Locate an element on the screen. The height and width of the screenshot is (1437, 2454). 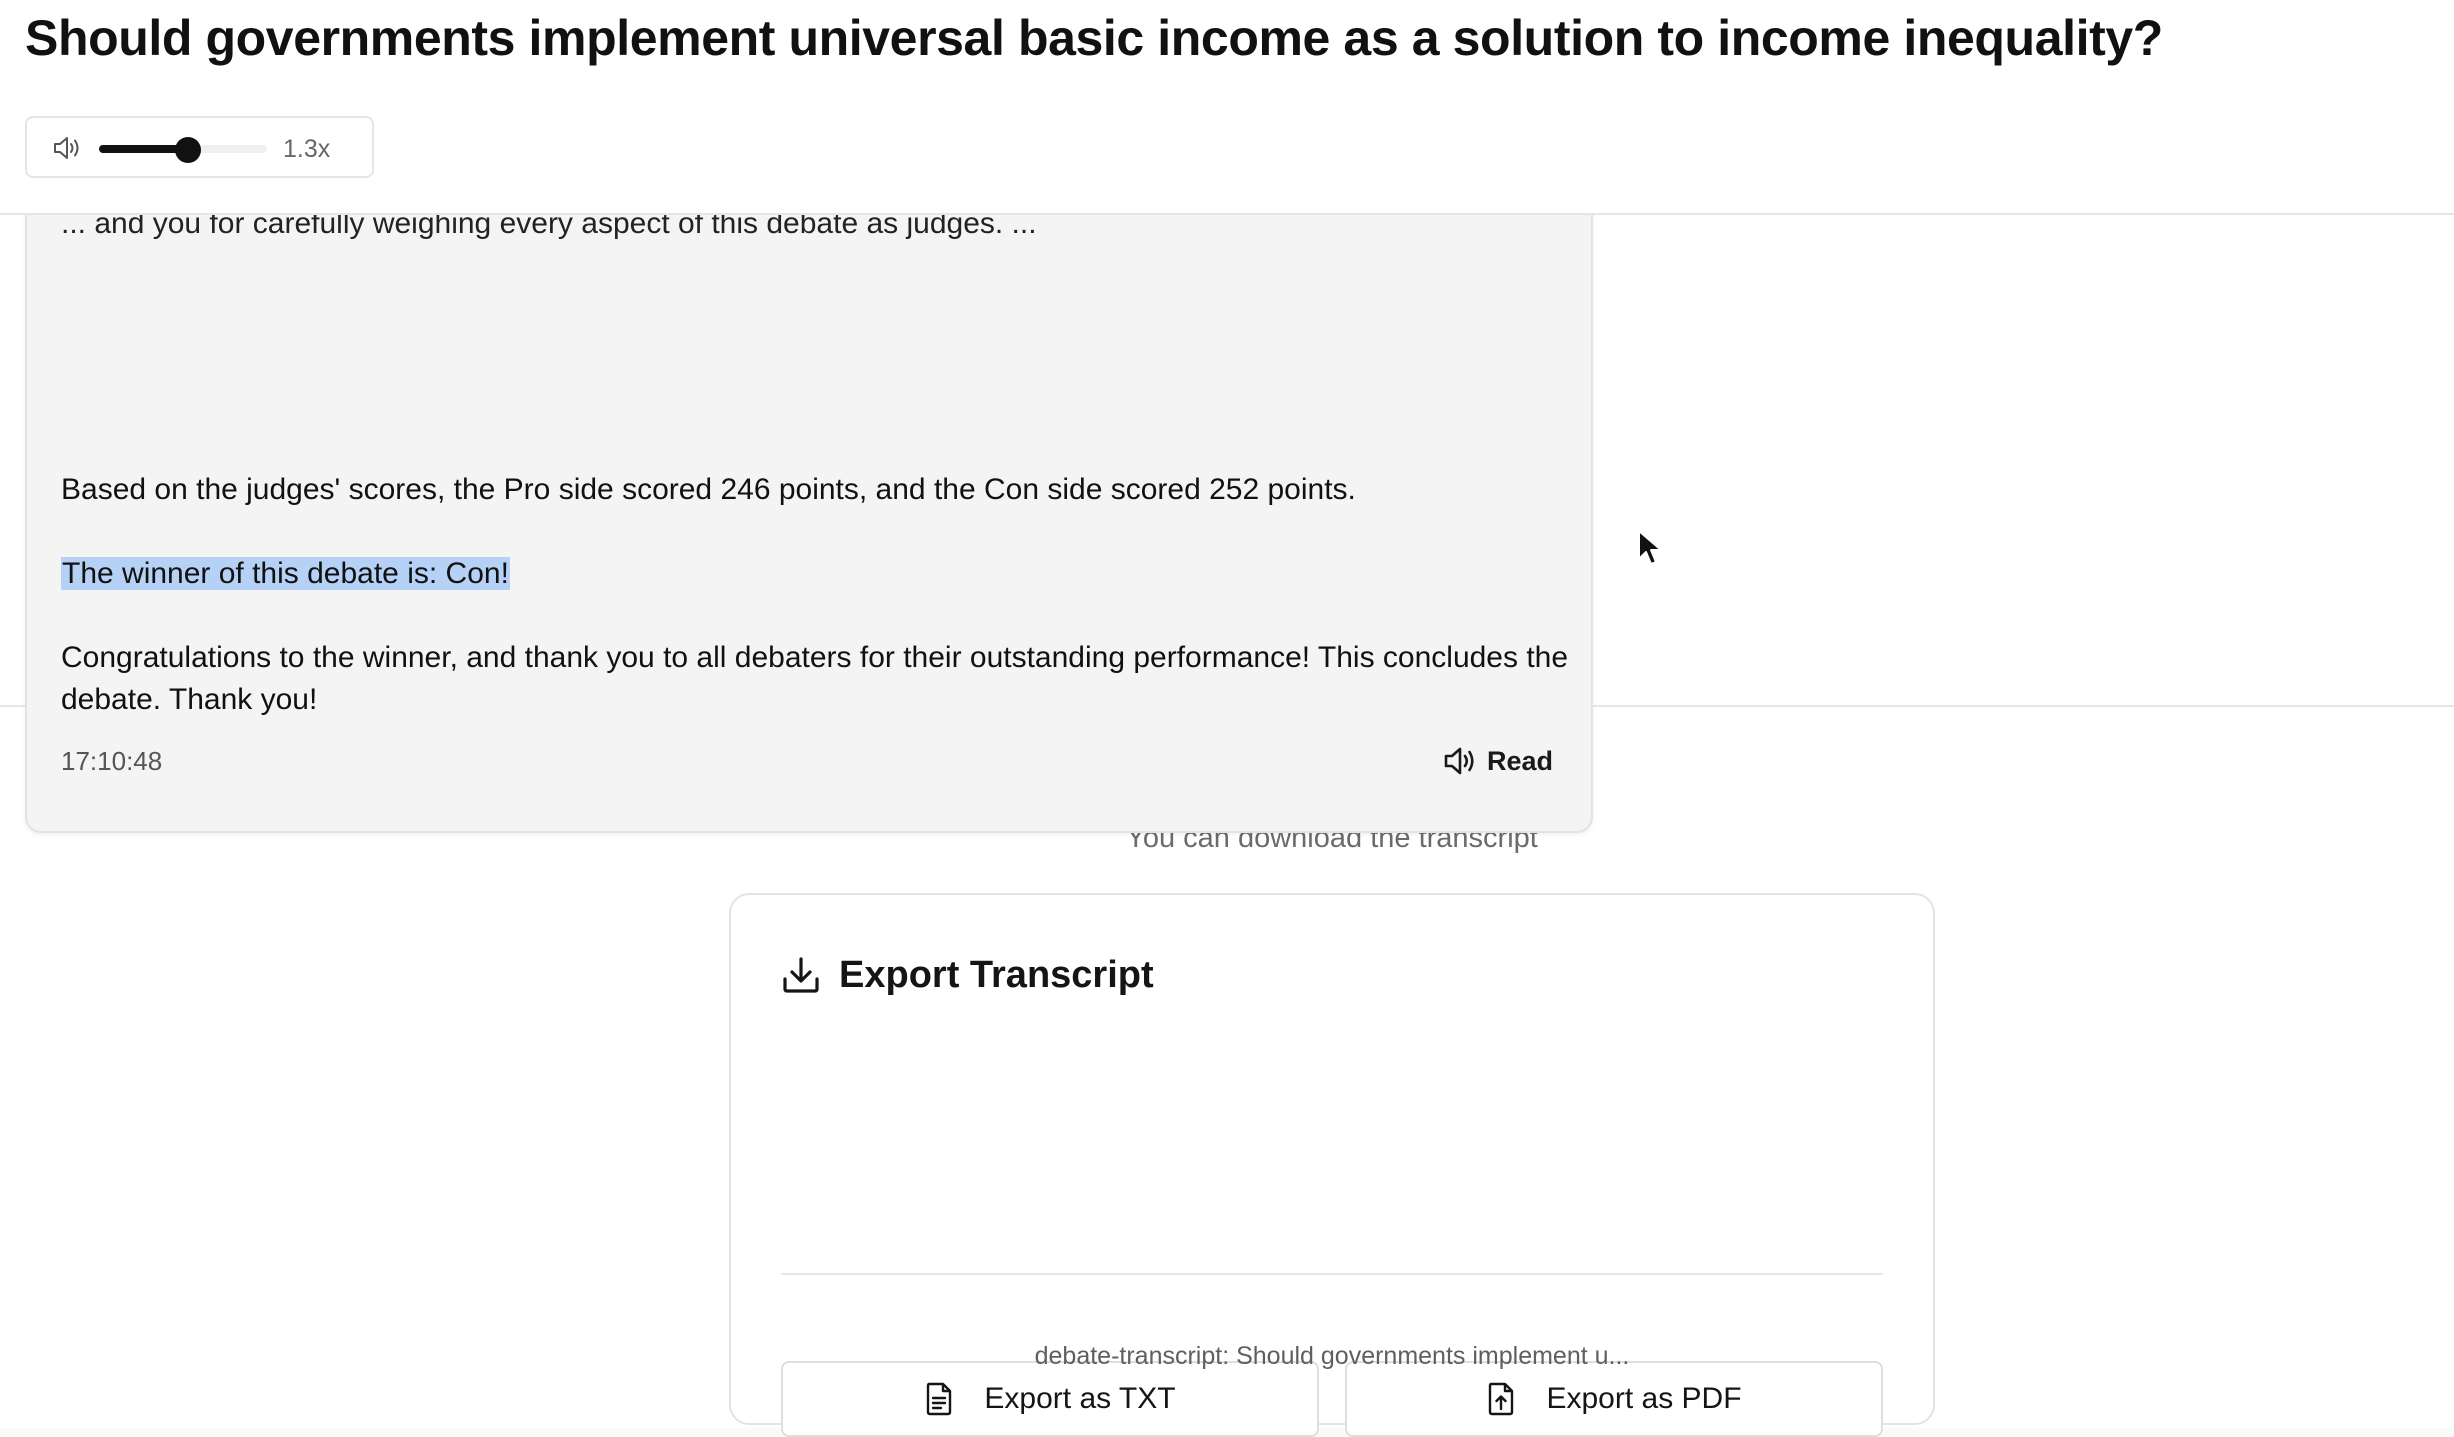
playback-speed-control: 1.3x is located at coordinates (199, 147).